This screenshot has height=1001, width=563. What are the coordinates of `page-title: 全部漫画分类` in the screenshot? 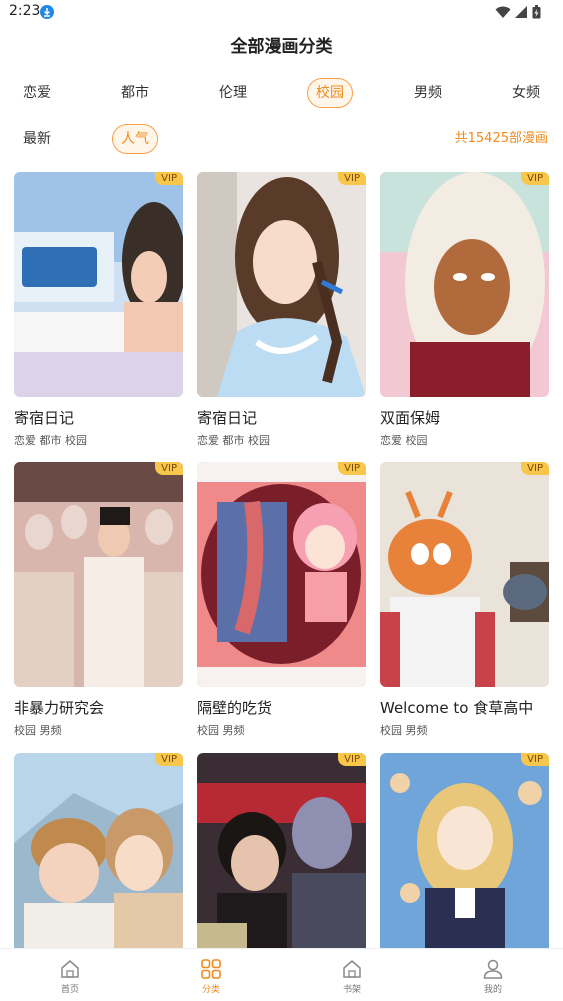 It's located at (281, 47).